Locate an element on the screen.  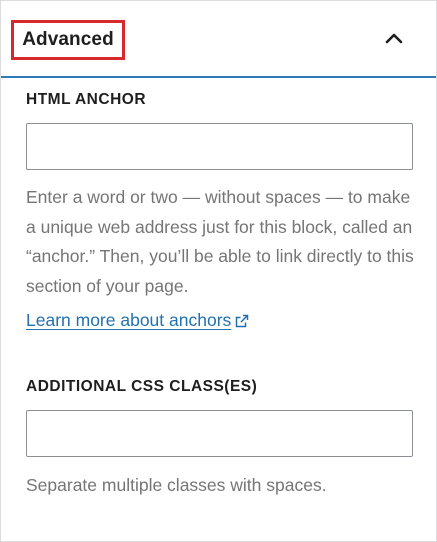
highlight-box: Advanced is located at coordinates (68, 40).